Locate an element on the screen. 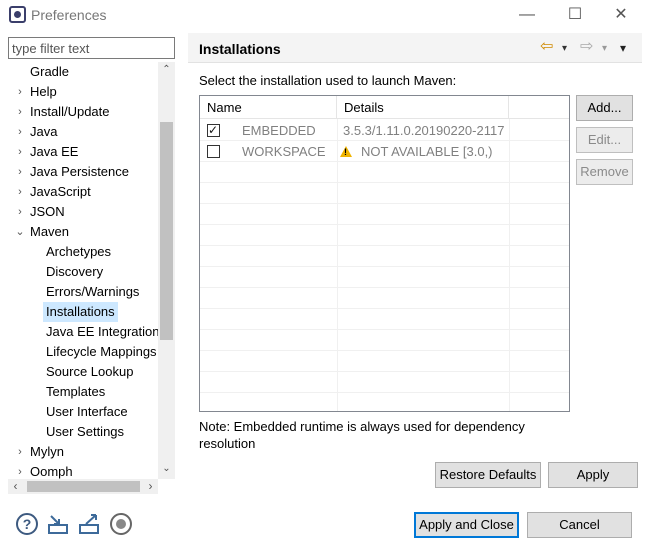 Image resolution: width=646 pixels, height=555 pixels. tree-item: › JavaScript is located at coordinates (83, 192).